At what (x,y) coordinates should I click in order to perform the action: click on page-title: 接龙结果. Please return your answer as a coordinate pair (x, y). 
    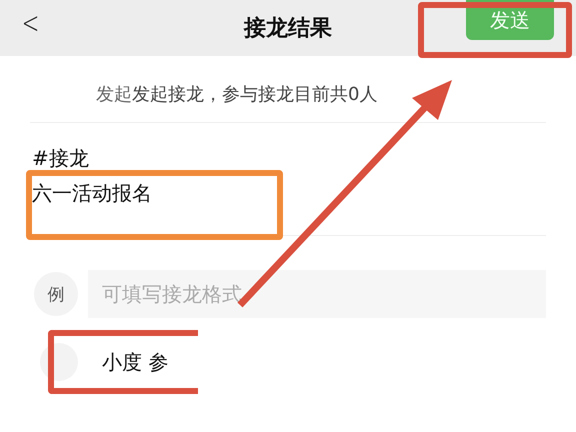
    Looking at the image, I should click on (288, 29).